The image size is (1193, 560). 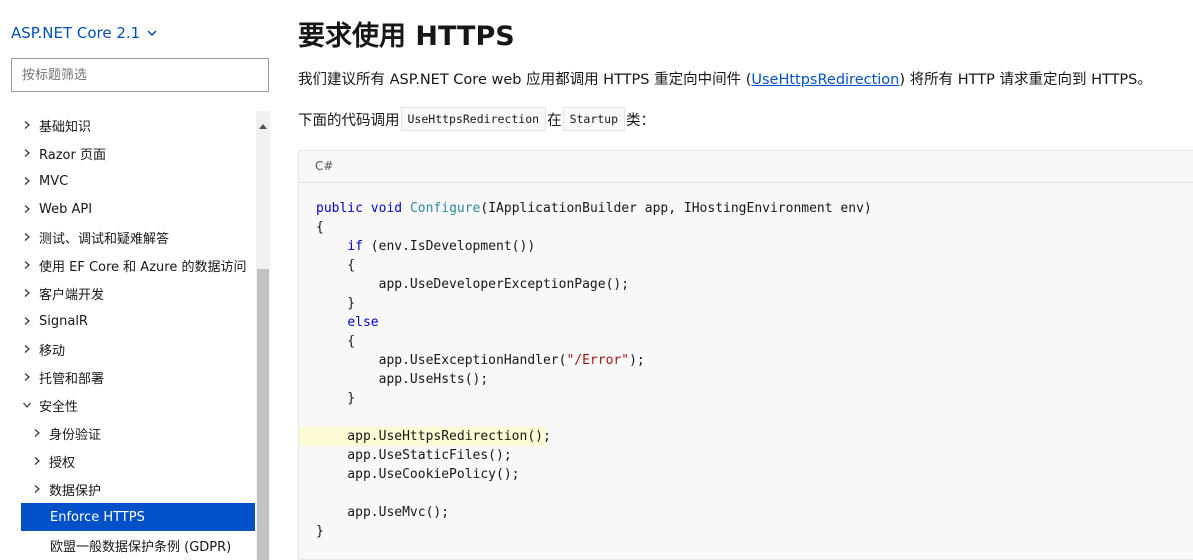 What do you see at coordinates (66, 209) in the screenshot?
I see `toc-item-label: Web API` at bounding box center [66, 209].